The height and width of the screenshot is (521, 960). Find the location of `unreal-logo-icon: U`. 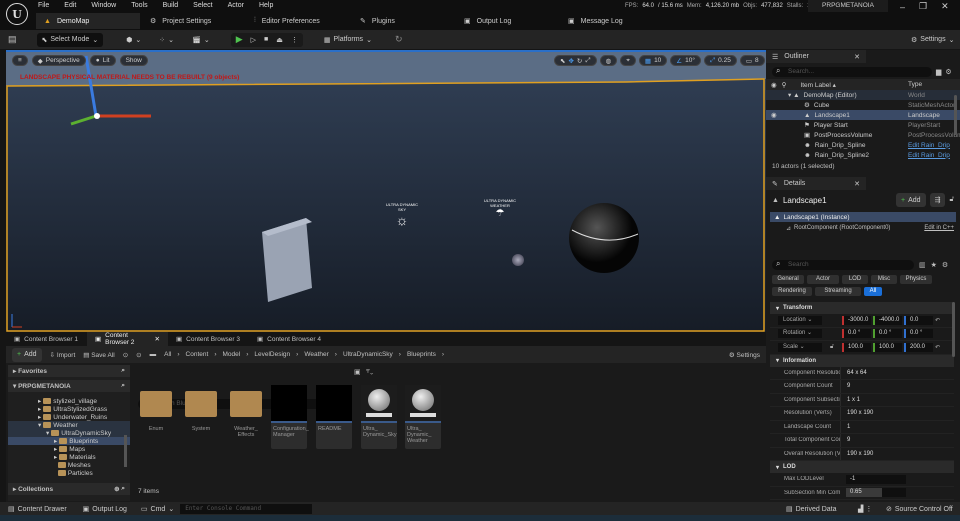

unreal-logo-icon: U is located at coordinates (17, 14).